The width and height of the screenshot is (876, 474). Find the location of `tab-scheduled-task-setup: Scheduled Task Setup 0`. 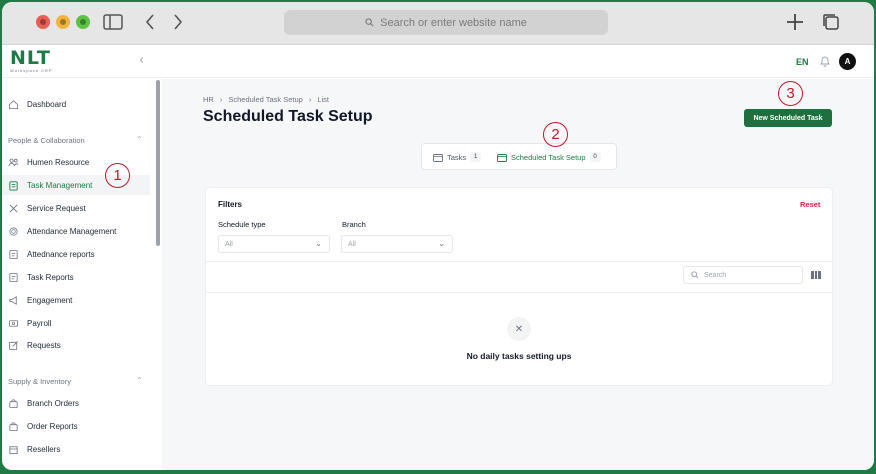

tab-scheduled-task-setup: Scheduled Task Setup 0 is located at coordinates (549, 157).